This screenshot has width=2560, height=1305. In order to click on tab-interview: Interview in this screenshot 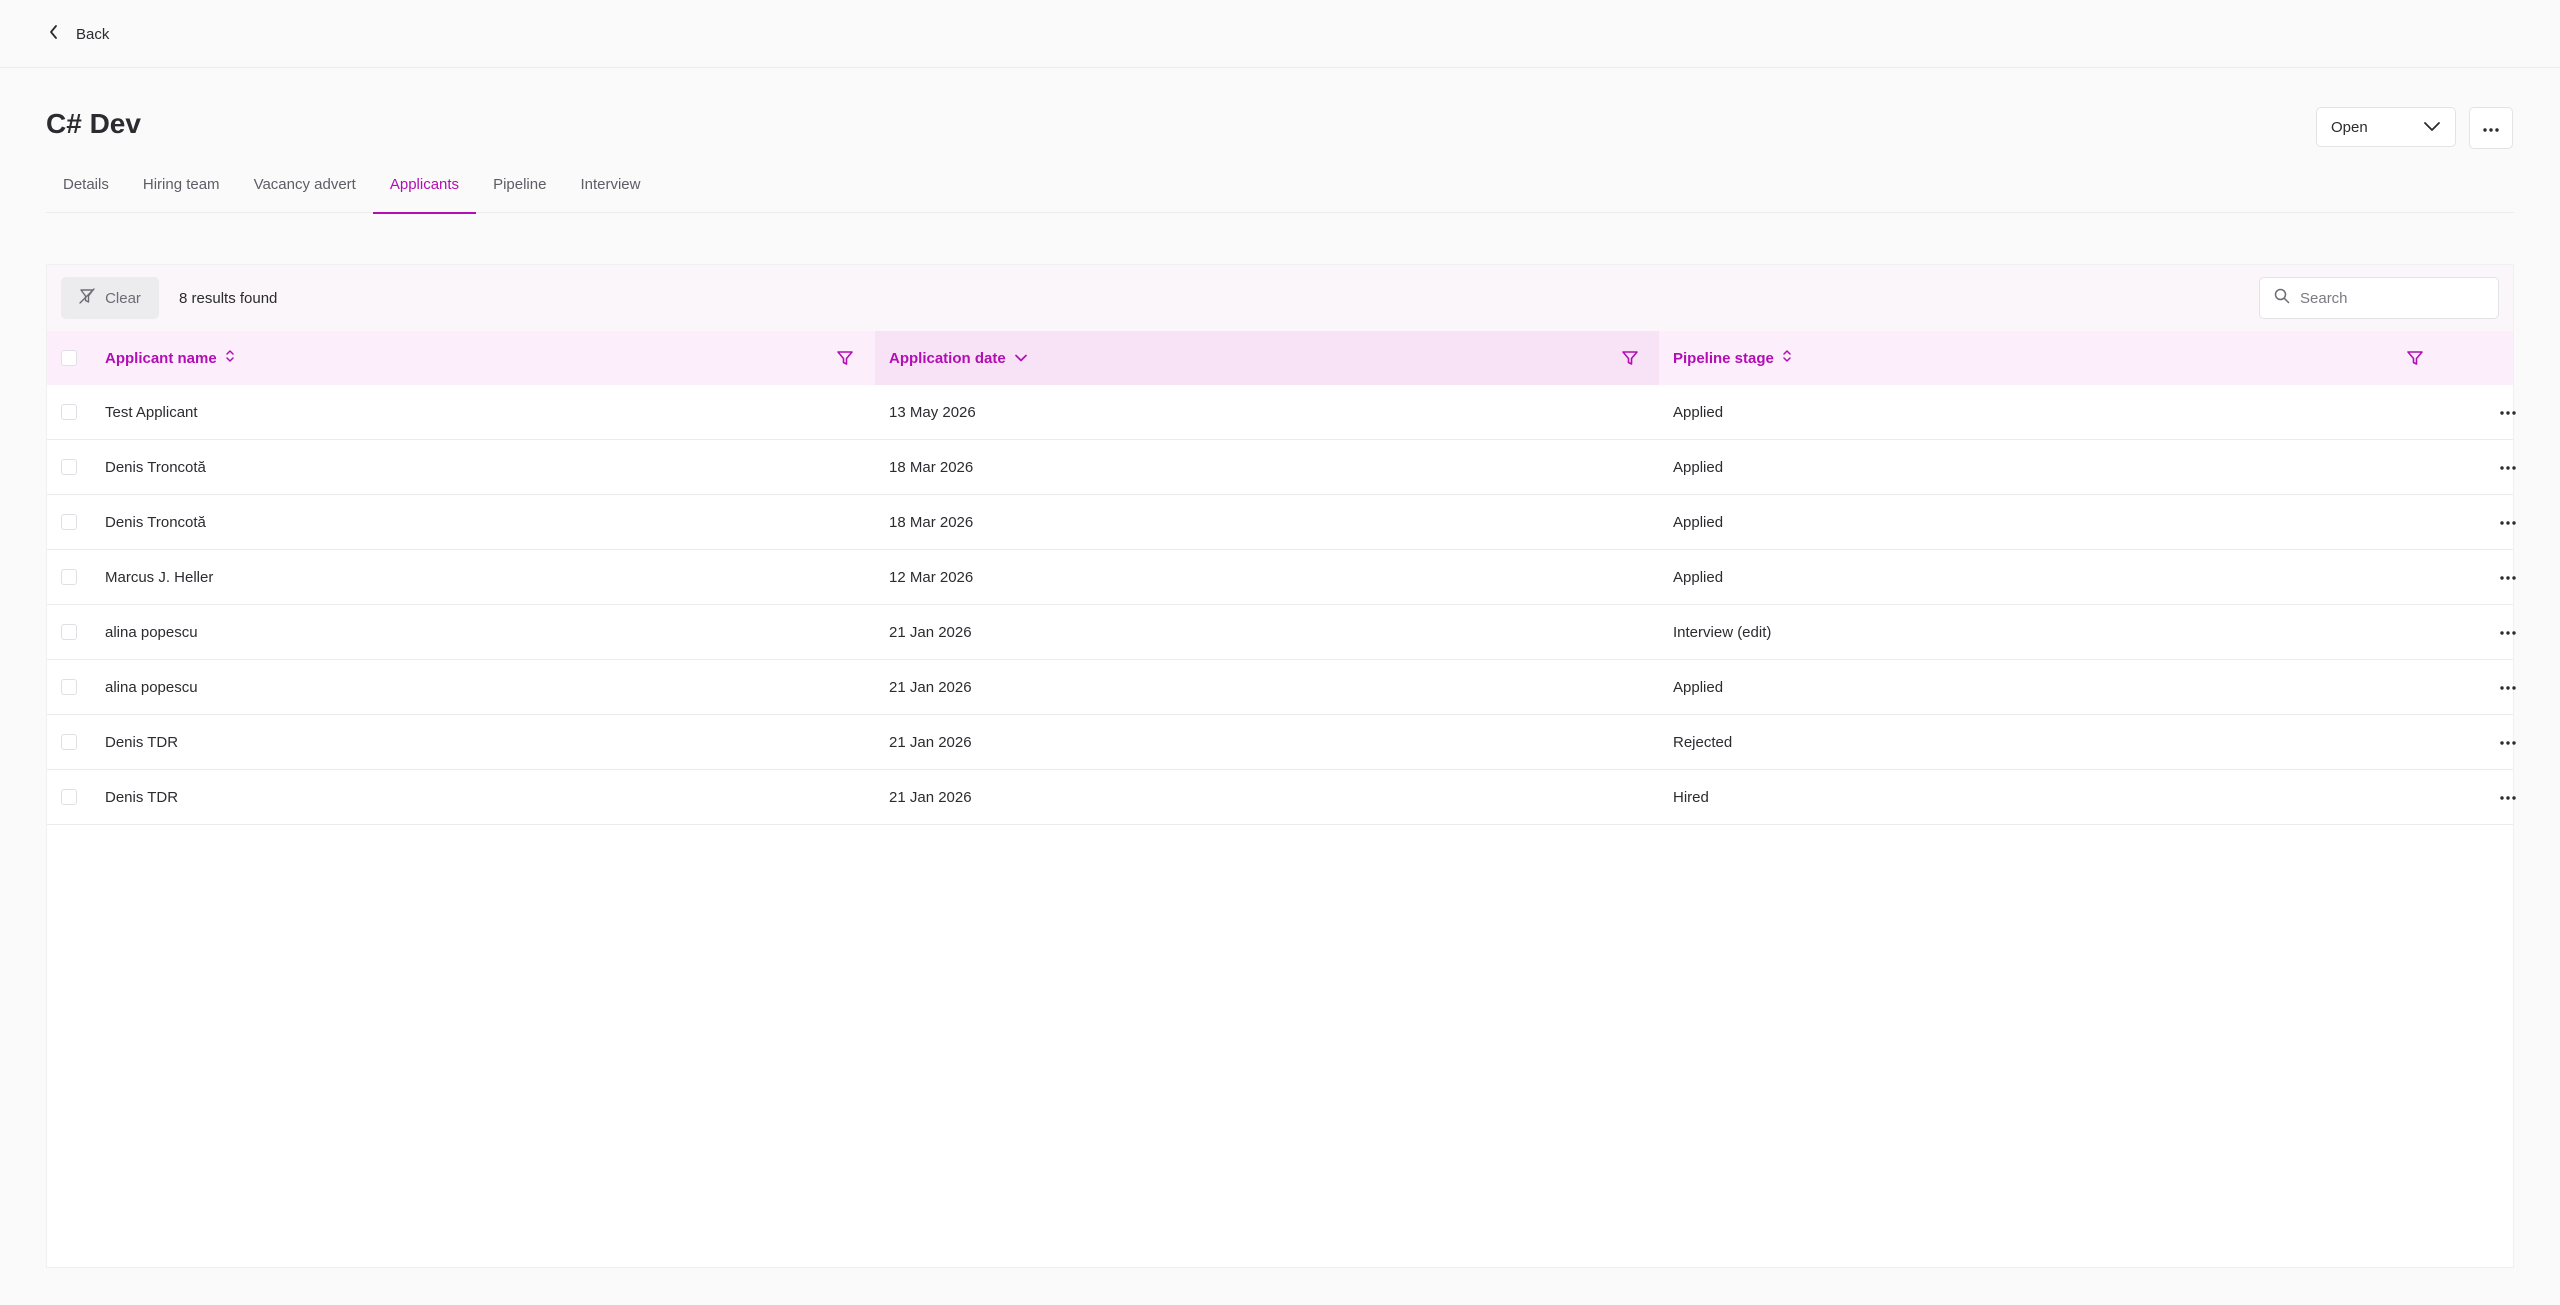, I will do `click(610, 189)`.